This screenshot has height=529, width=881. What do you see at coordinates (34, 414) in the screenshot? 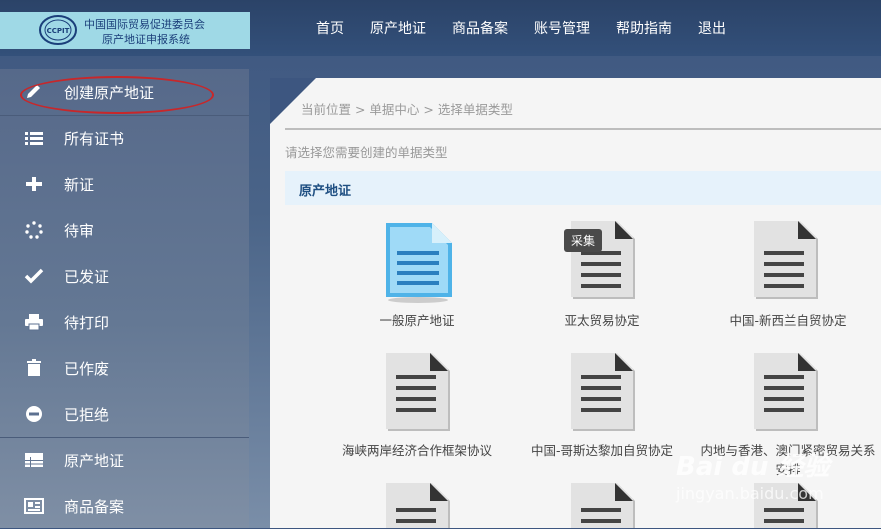
I see `minus-circle-icon` at bounding box center [34, 414].